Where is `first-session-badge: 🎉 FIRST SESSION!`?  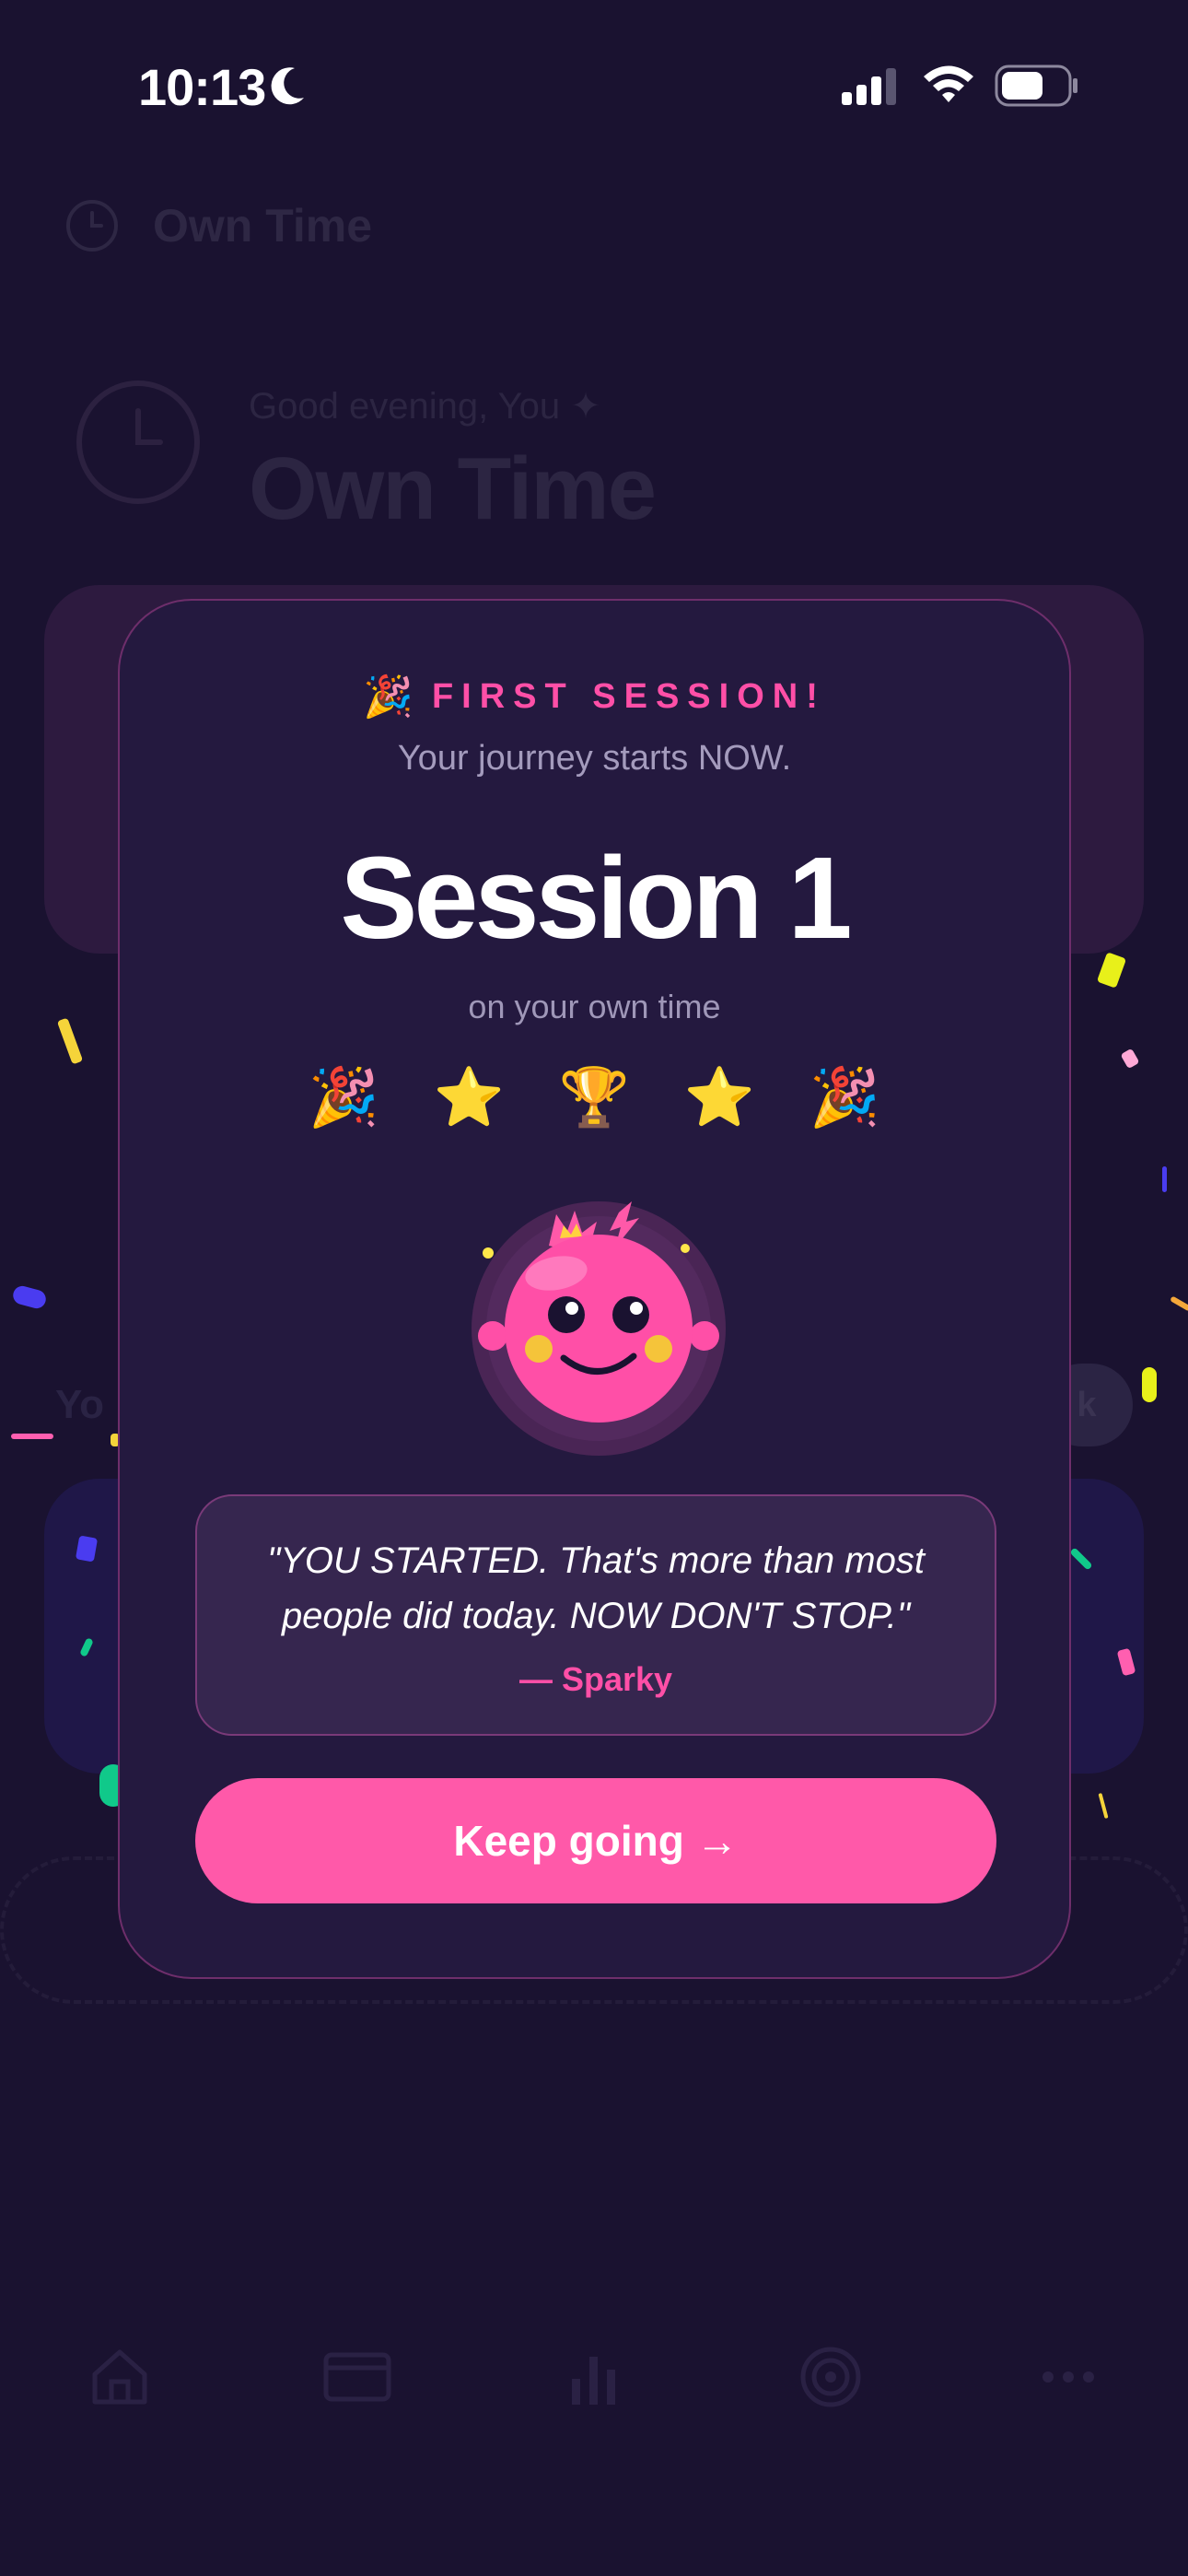
first-session-badge: 🎉 FIRST SESSION! is located at coordinates (594, 696).